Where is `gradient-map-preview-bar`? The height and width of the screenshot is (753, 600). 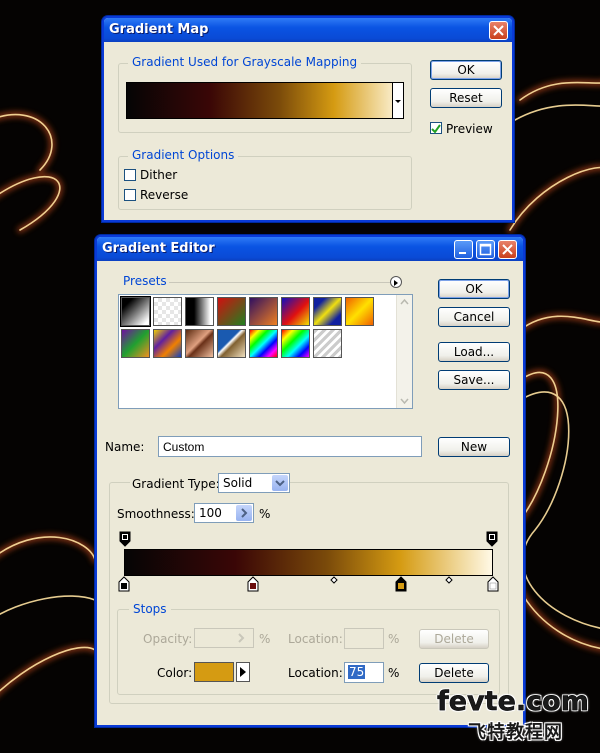
gradient-map-preview-bar is located at coordinates (265, 100).